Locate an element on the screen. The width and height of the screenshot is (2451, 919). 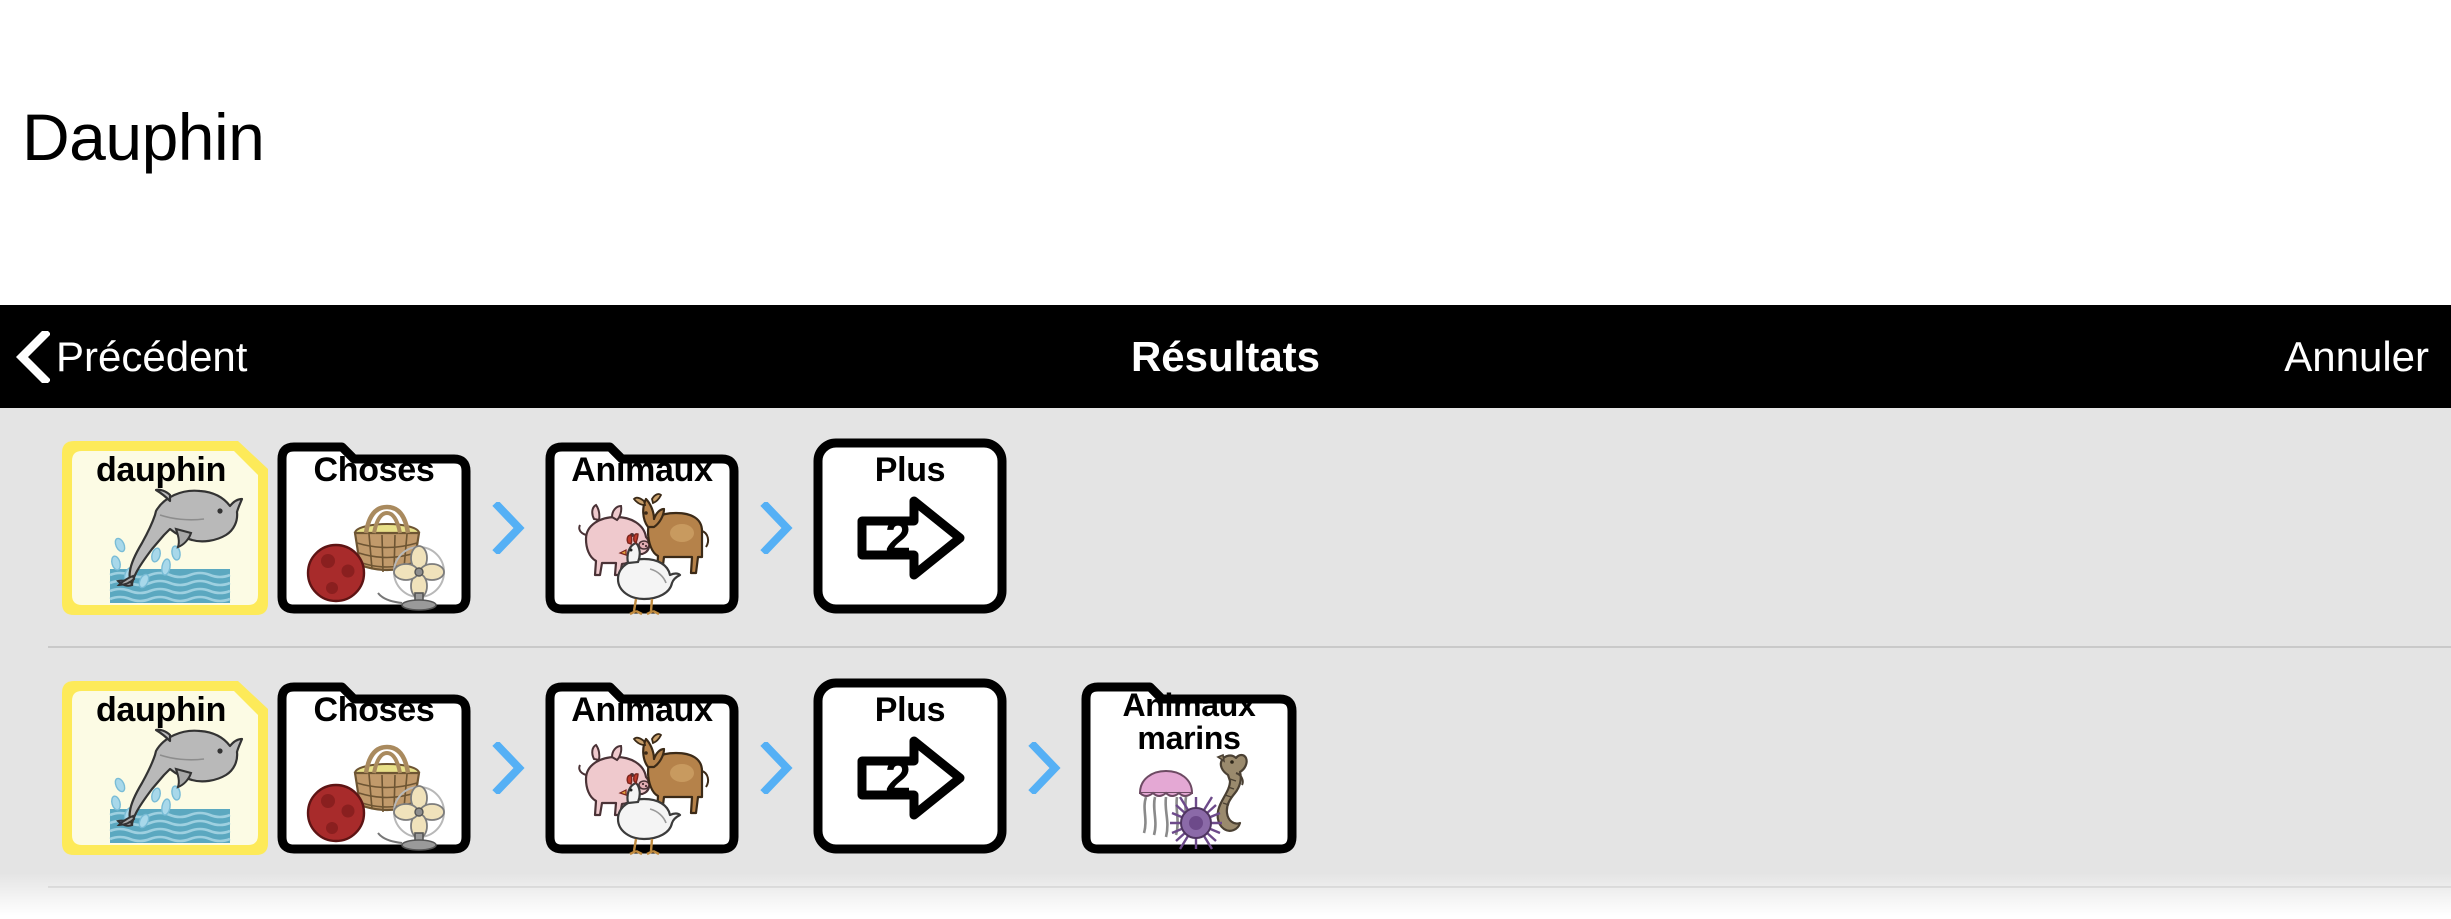
navigation-bar: Précédent Résultats Annuler is located at coordinates (1225, 356).